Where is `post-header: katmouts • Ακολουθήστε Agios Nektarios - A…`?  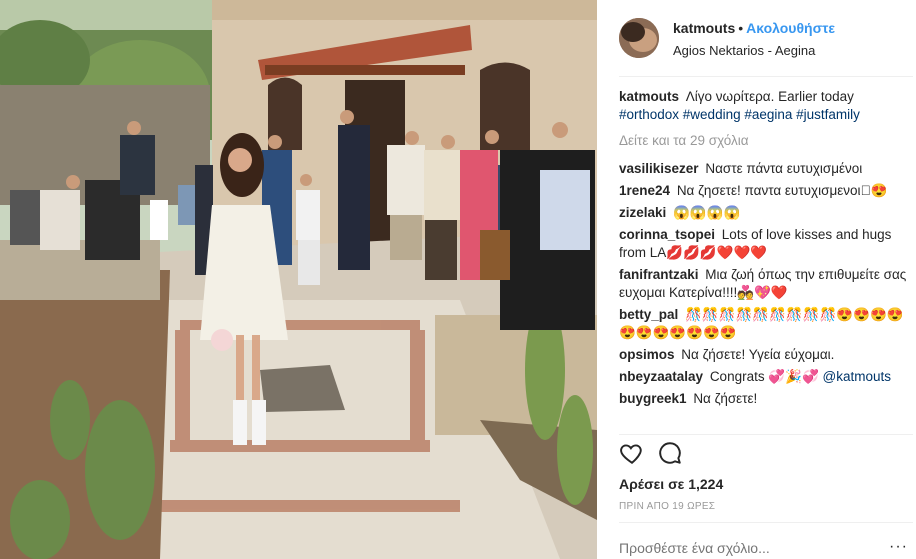 post-header: katmouts • Ακολουθήστε Agios Nektarios - A… is located at coordinates (764, 41).